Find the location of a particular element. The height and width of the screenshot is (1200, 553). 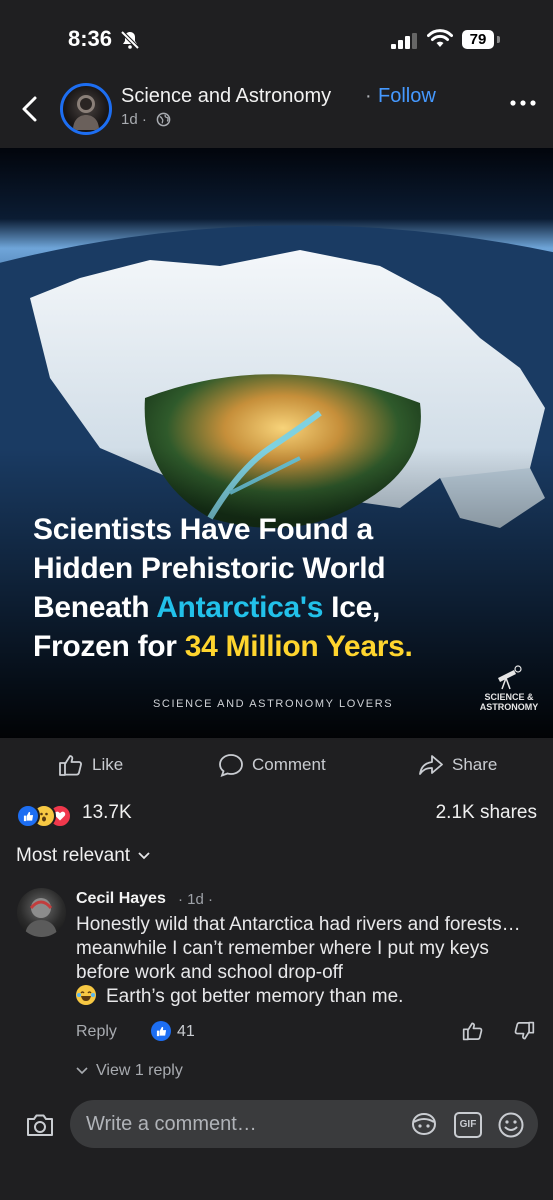

caption-highlight-antarctica: Antarctica's is located at coordinates (240, 607).